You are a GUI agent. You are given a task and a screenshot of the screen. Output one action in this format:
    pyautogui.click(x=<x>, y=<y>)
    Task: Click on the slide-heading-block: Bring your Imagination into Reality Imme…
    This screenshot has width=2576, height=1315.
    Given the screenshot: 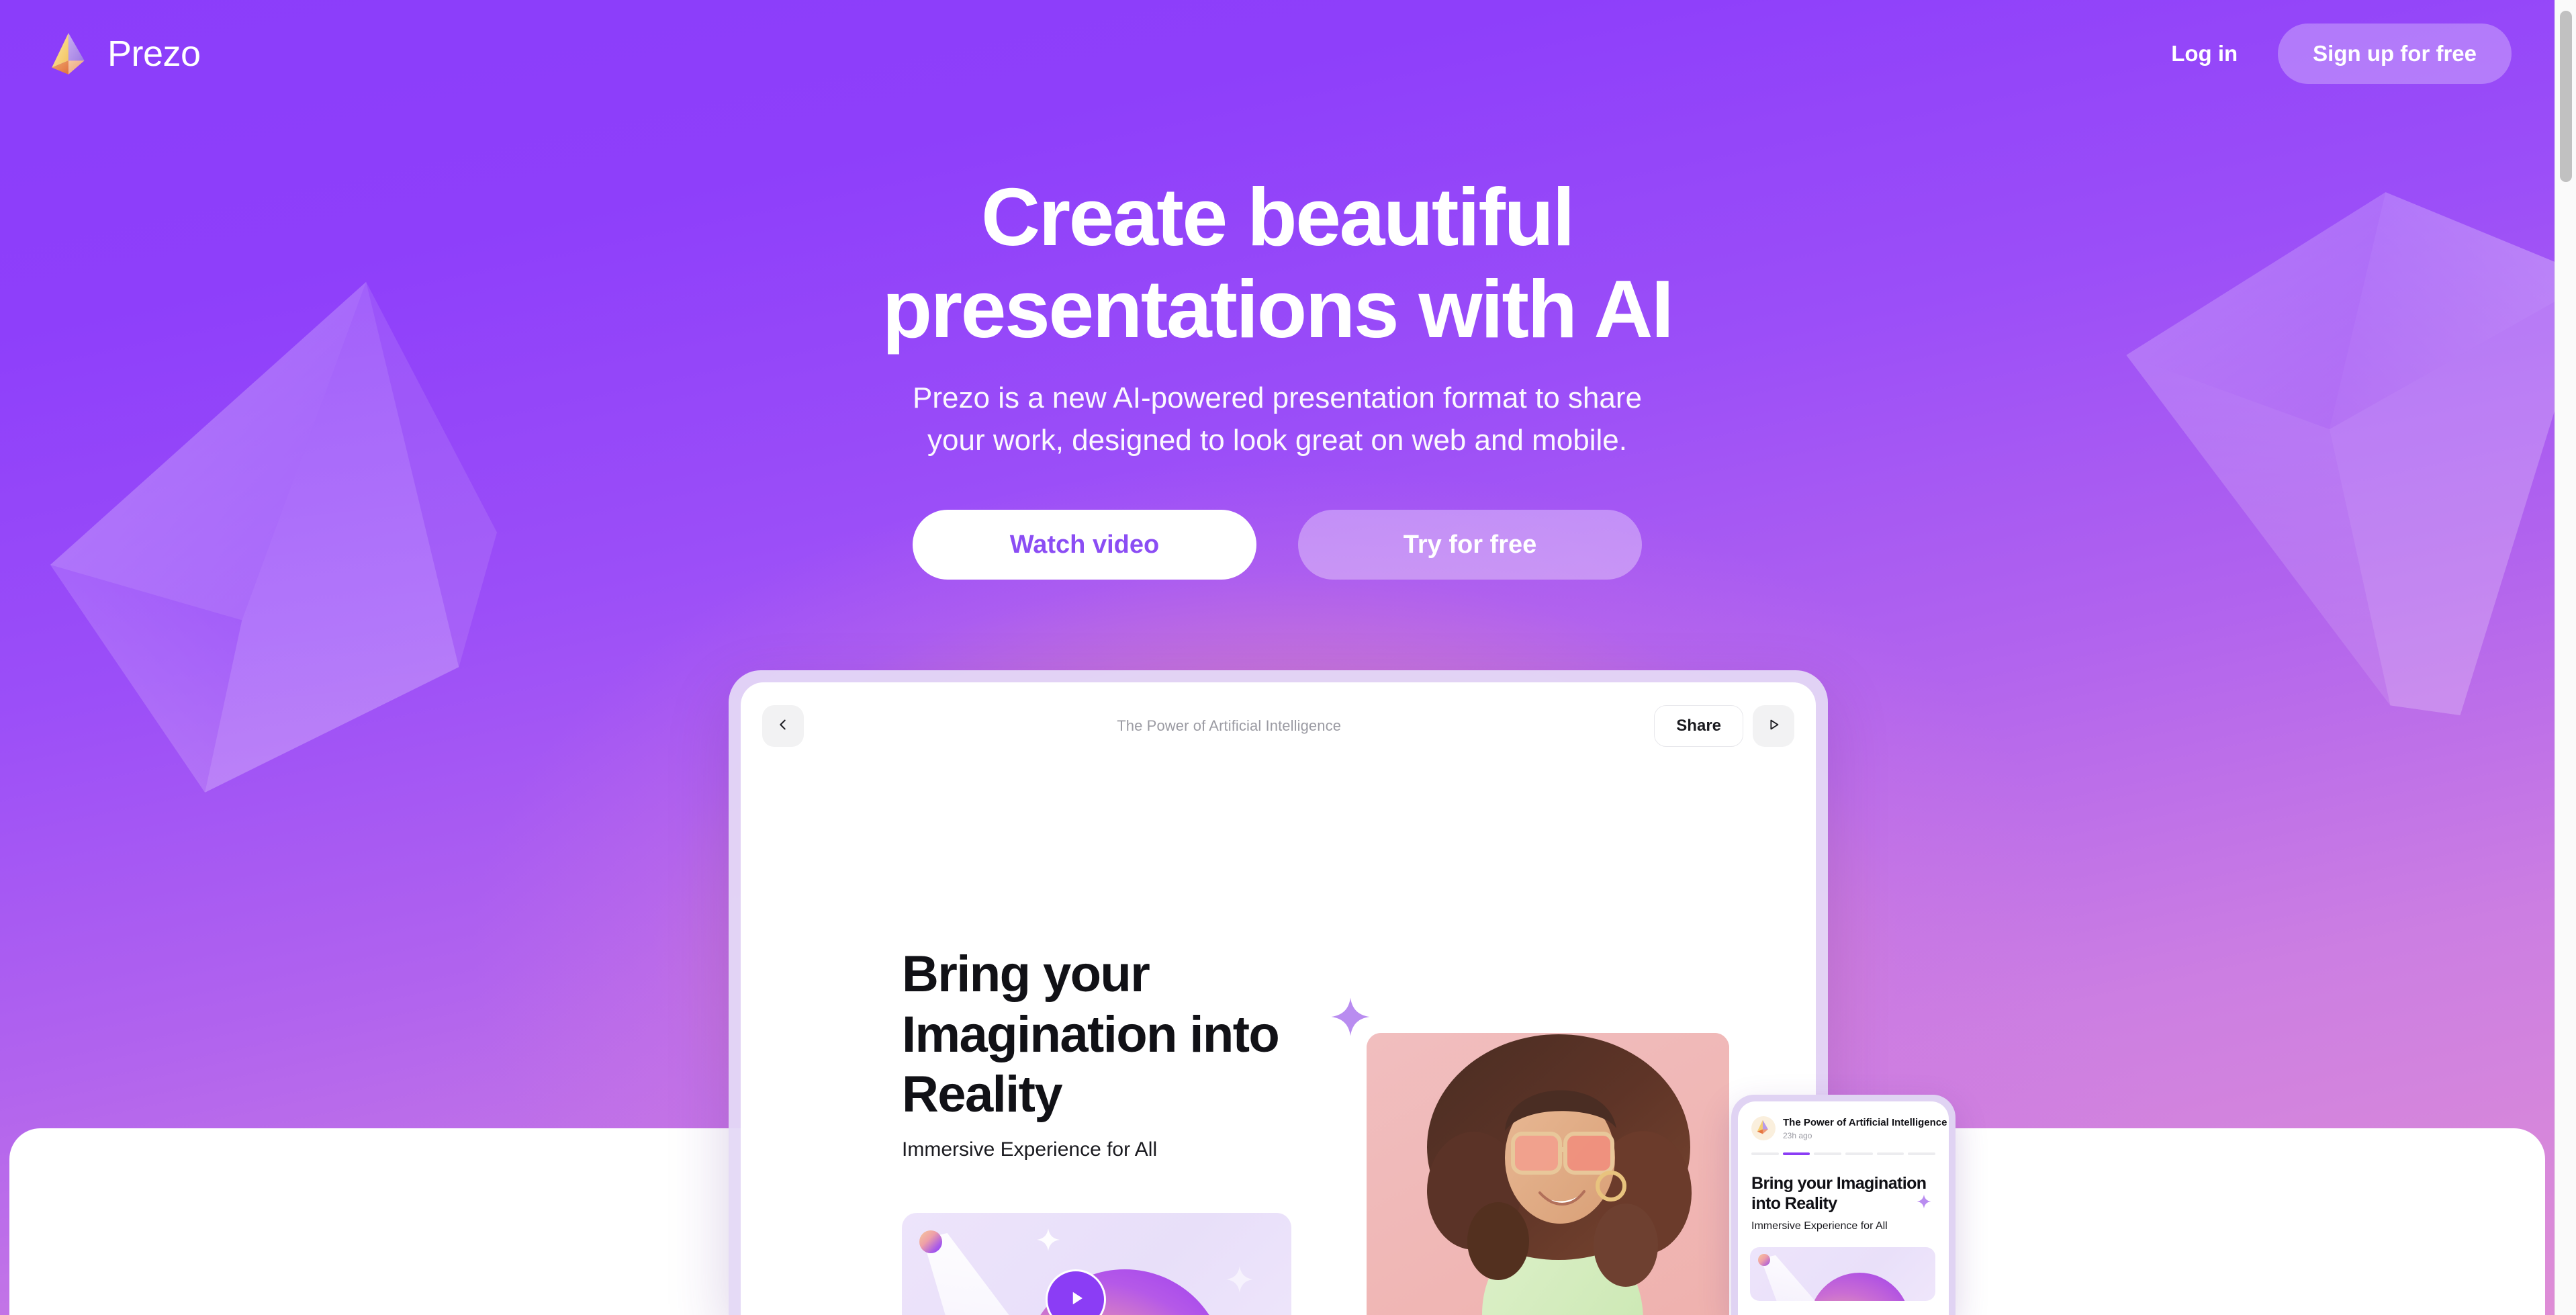 What is the action you would take?
    pyautogui.click(x=1136, y=1052)
    